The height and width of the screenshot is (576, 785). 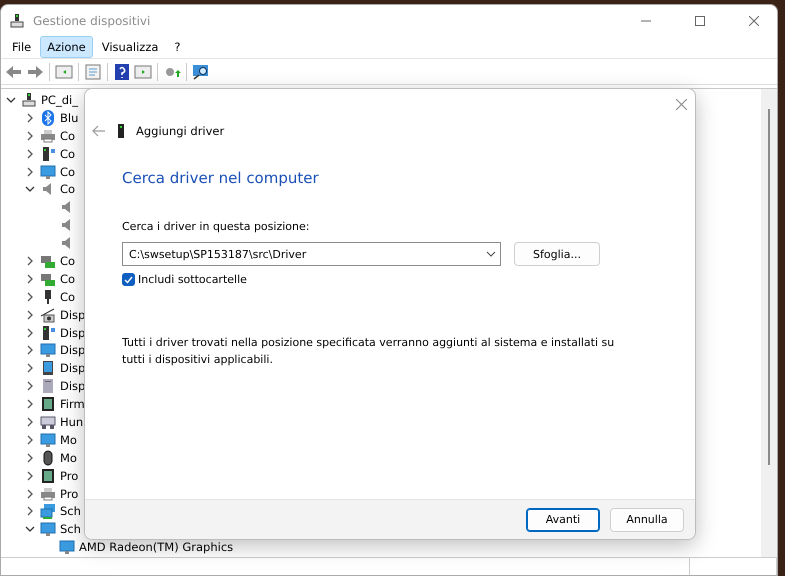 I want to click on path-combo-box: C:\swsetup\SP153187\src\Driver, so click(x=311, y=254).